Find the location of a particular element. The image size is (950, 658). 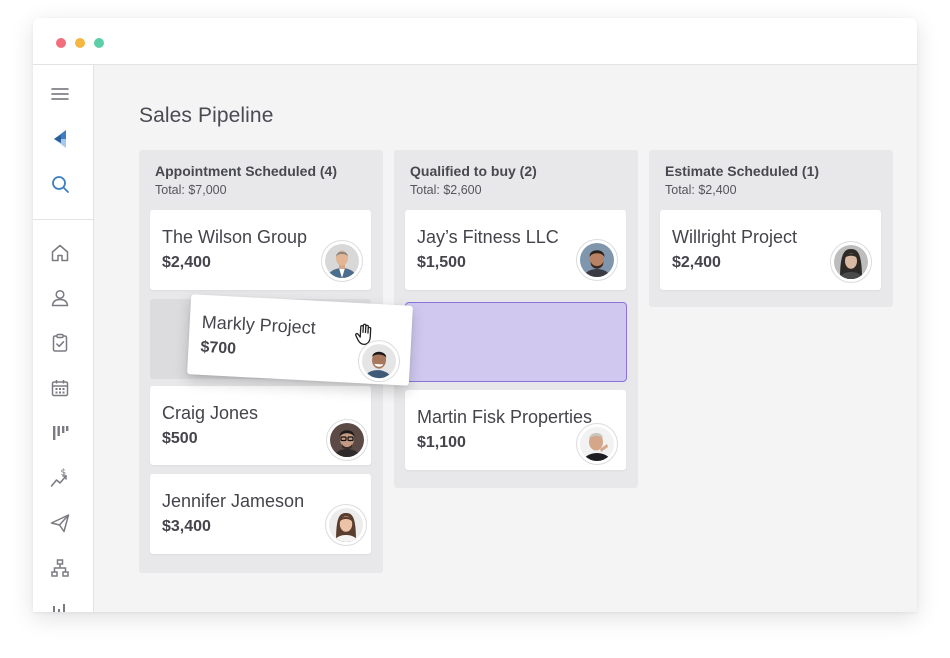

deal-card-jennifer-jameson: Jennifer Jameson $3,400 is located at coordinates (260, 514).